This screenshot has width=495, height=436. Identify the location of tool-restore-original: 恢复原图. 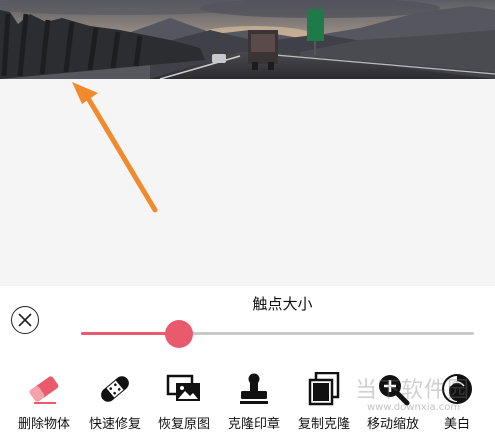
(184, 402).